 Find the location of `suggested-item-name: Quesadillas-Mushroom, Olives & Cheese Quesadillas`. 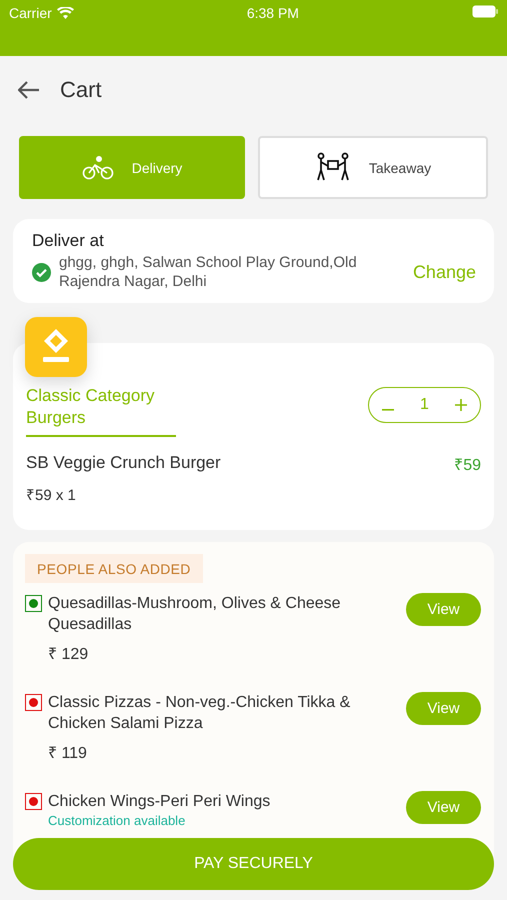

suggested-item-name: Quesadillas-Mushroom, Olives & Cheese Quesadillas is located at coordinates (195, 614).